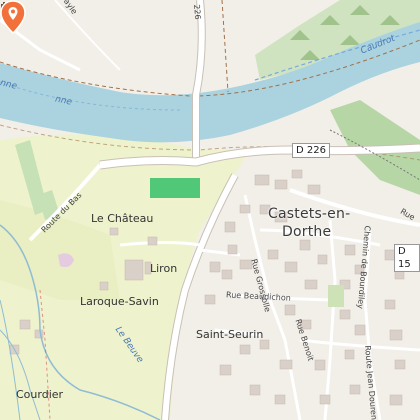 Image resolution: width=420 pixels, height=420 pixels. Describe the element at coordinates (307, 232) in the screenshot. I see `town-label-castets-line2: Dorthe` at that location.